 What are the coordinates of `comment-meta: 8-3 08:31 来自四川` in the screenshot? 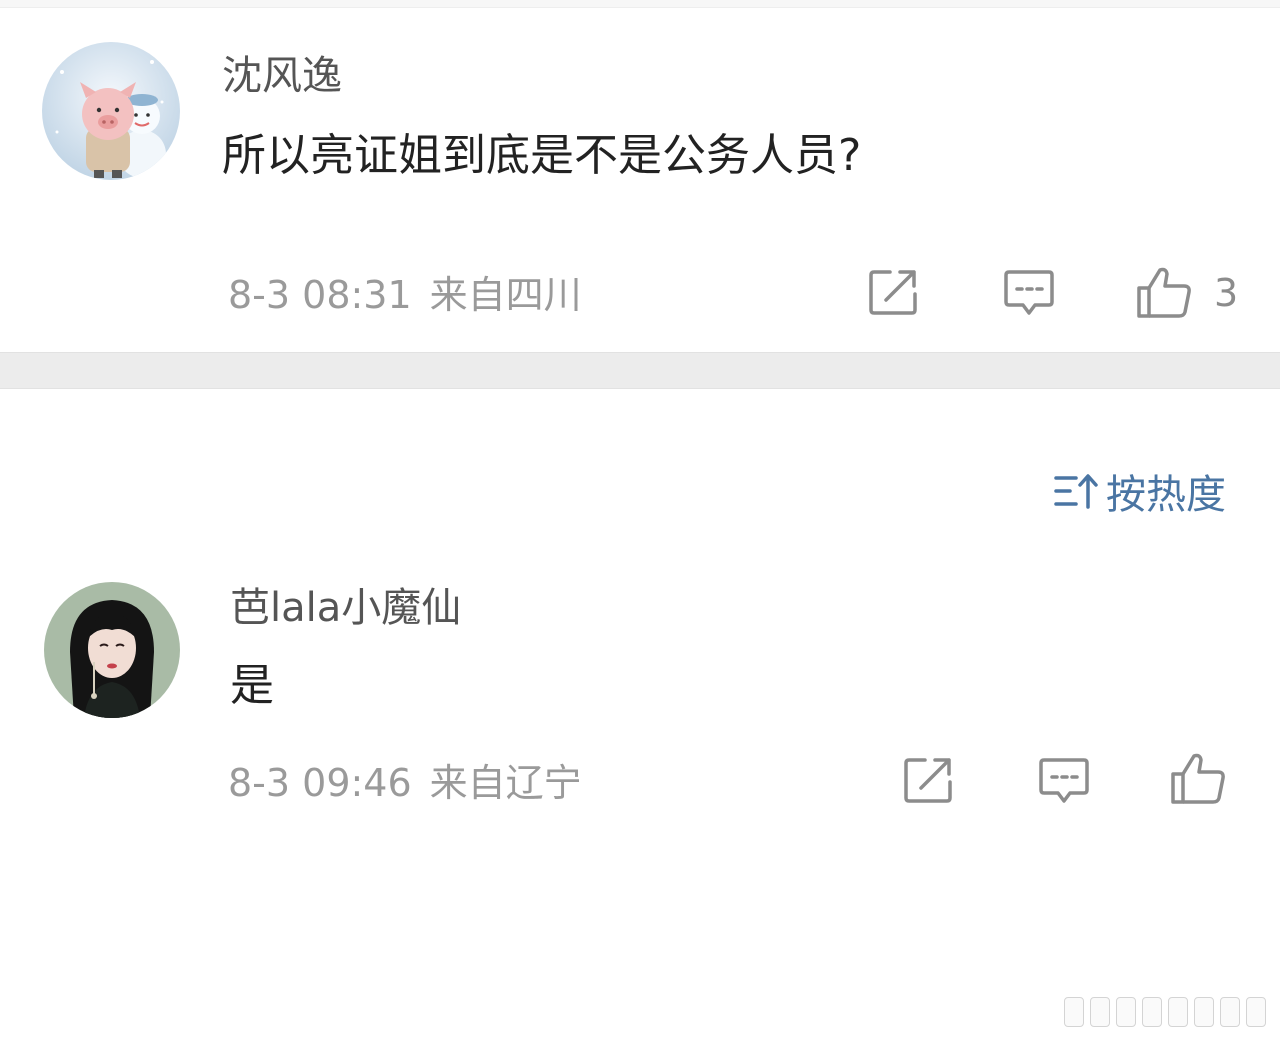 It's located at (405, 295).